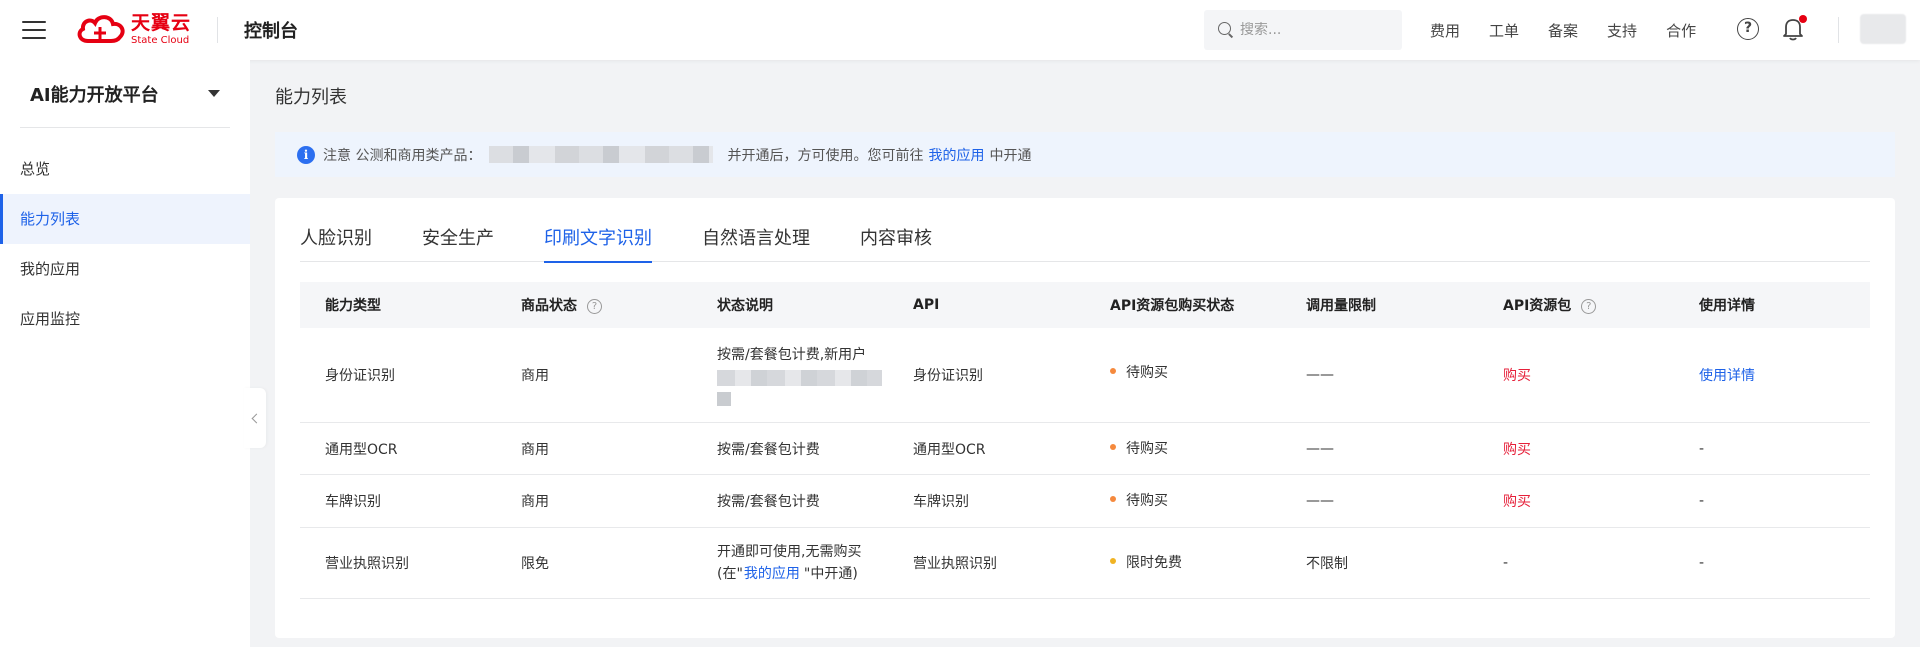  Describe the element at coordinates (926, 305) in the screenshot. I see `header-api: API` at that location.